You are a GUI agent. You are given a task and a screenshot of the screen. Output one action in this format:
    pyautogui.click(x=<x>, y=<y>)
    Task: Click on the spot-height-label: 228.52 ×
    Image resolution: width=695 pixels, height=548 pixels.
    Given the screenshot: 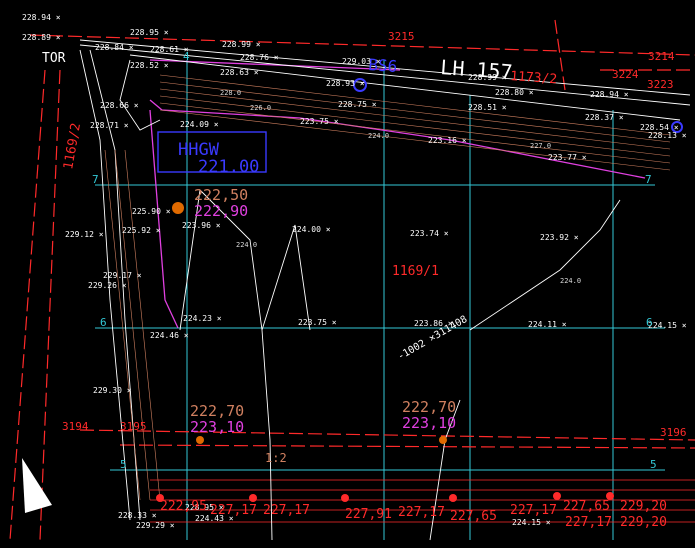 What is the action you would take?
    pyautogui.click(x=149, y=65)
    